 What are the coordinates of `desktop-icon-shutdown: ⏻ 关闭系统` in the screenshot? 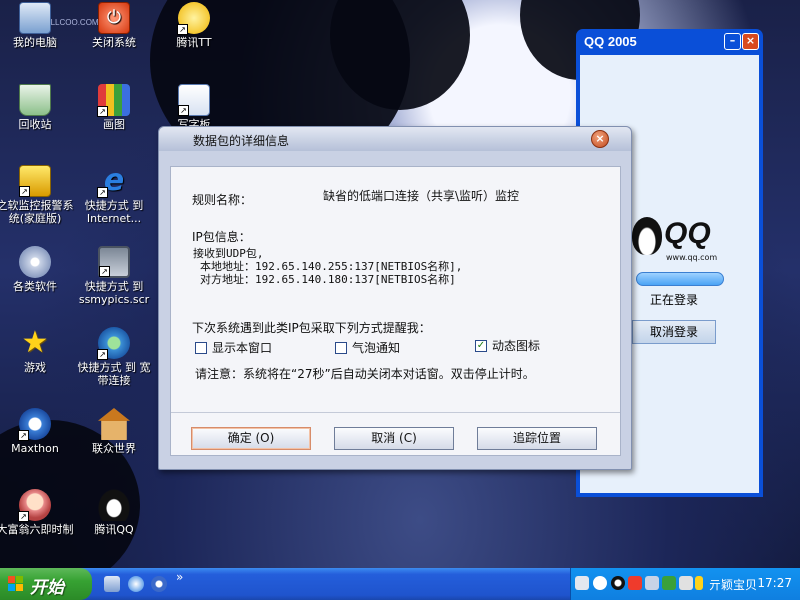 It's located at (114, 25).